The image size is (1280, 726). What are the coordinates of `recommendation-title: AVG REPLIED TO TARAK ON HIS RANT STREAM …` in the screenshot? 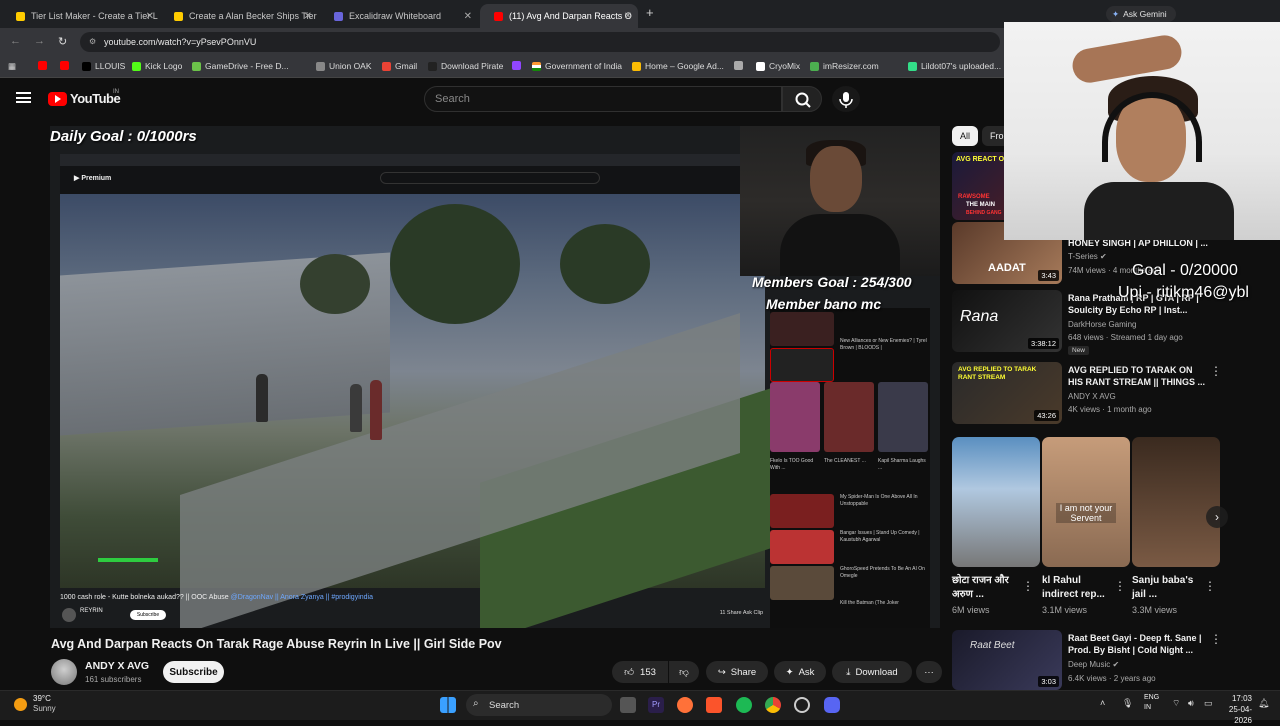 It's located at (1138, 376).